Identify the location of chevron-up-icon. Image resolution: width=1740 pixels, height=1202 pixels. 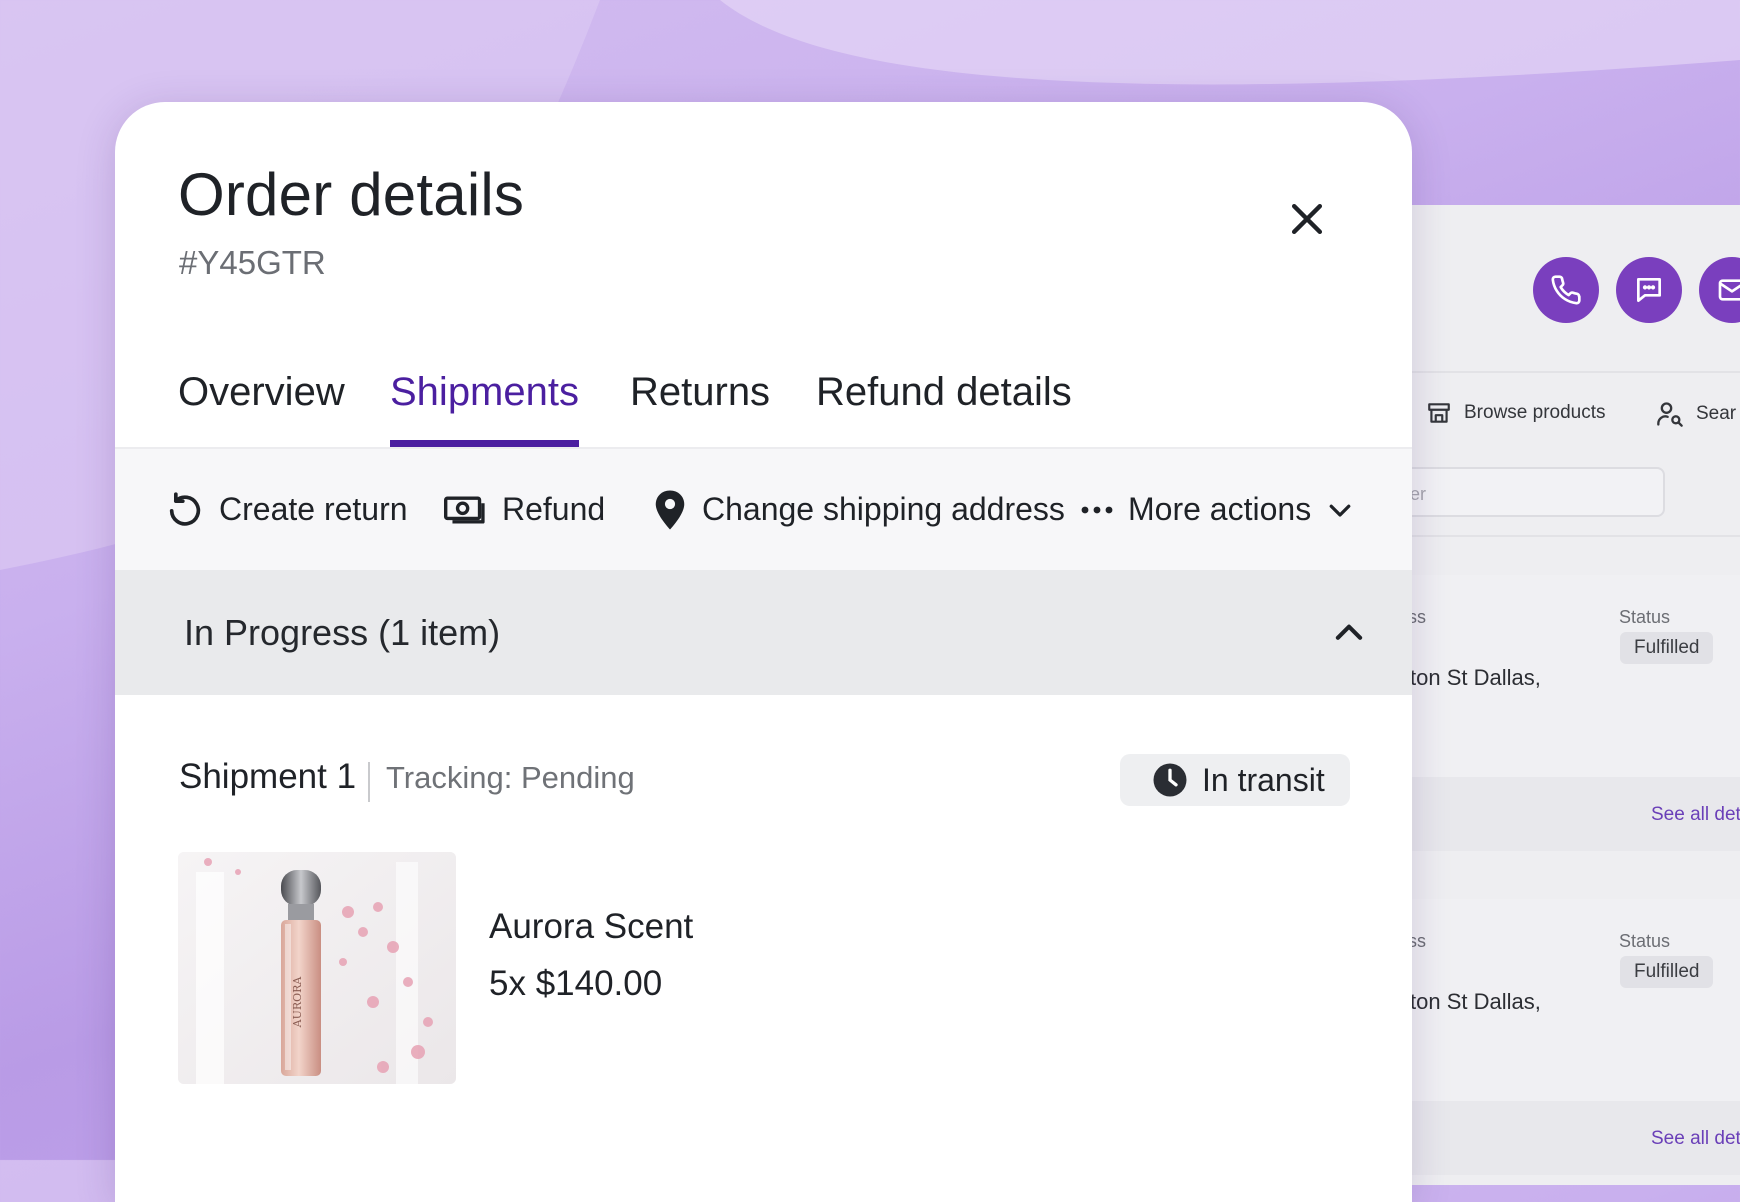
(1349, 632).